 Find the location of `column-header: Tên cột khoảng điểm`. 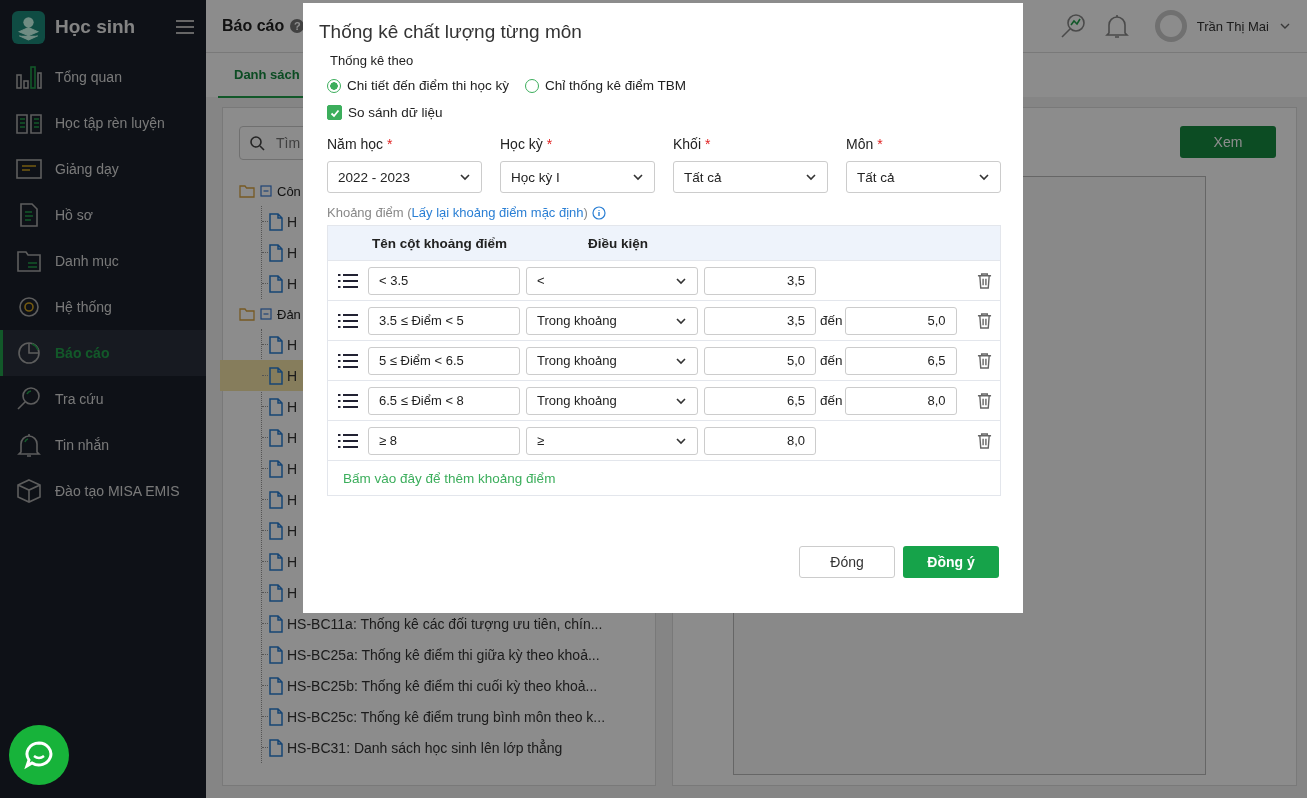

column-header: Tên cột khoảng điểm is located at coordinates (440, 243).